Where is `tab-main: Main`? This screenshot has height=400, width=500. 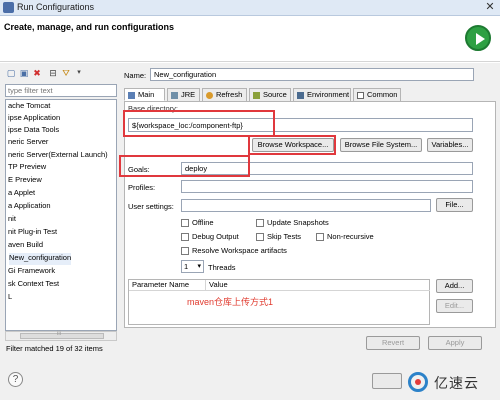 tab-main: Main is located at coordinates (144, 94).